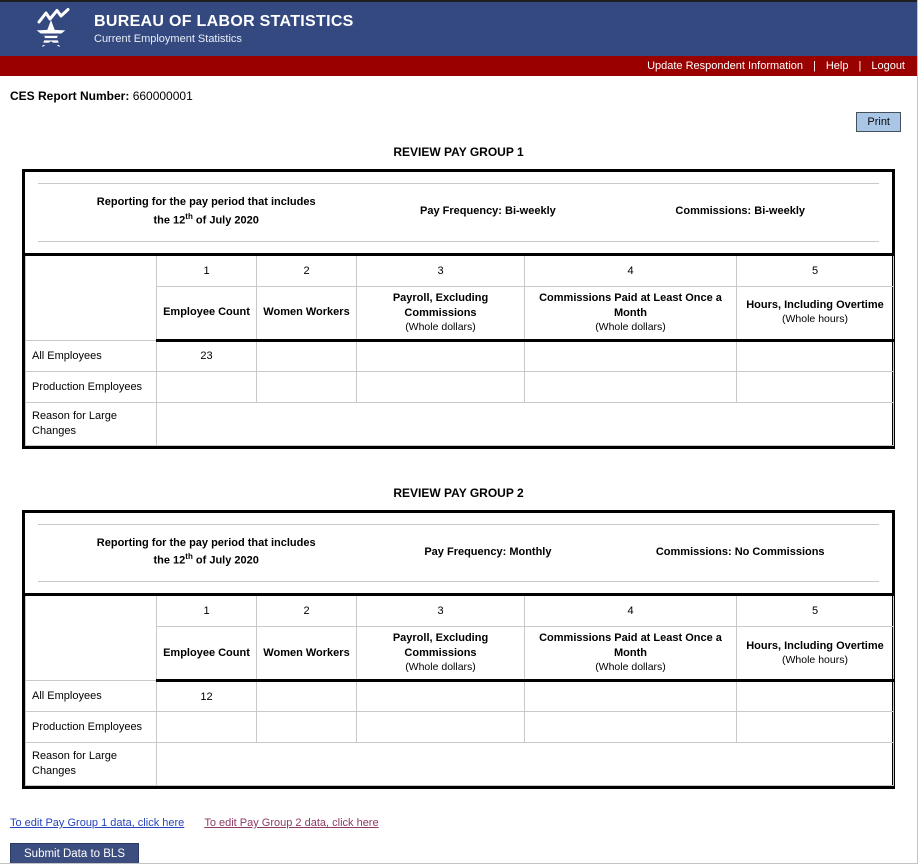 This screenshot has width=918, height=864. Describe the element at coordinates (70, 96) in the screenshot. I see `ces-report-number-label: CES Report Number:` at that location.